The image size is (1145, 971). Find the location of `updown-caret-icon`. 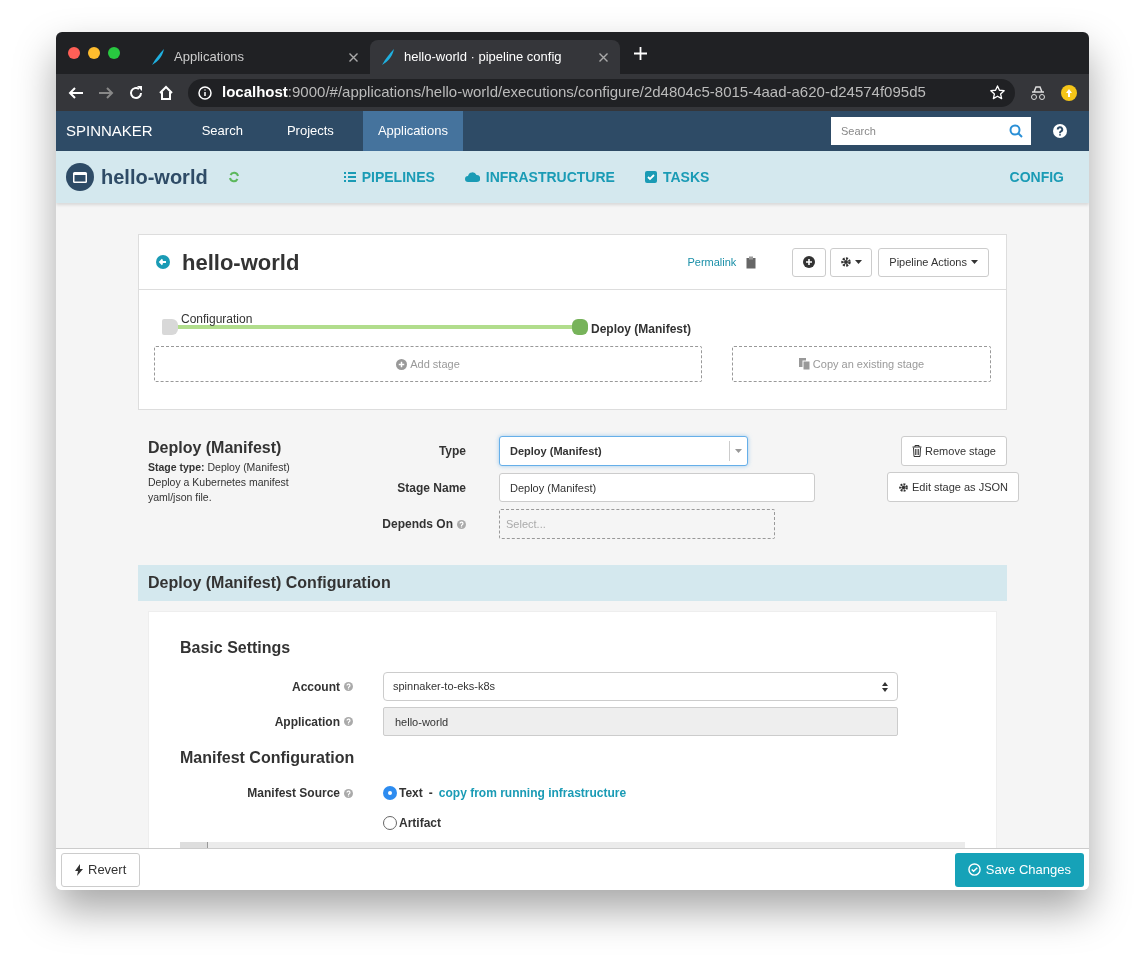

updown-caret-icon is located at coordinates (885, 686).